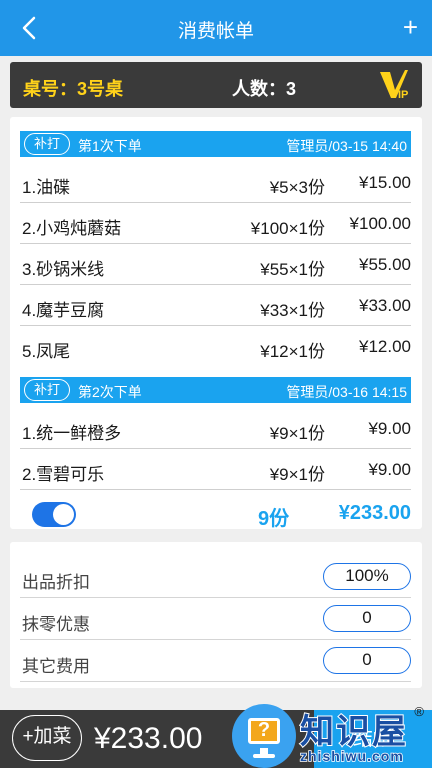 The image size is (432, 768). What do you see at coordinates (292, 310) in the screenshot?
I see `item-price-qty: ¥33×1份` at bounding box center [292, 310].